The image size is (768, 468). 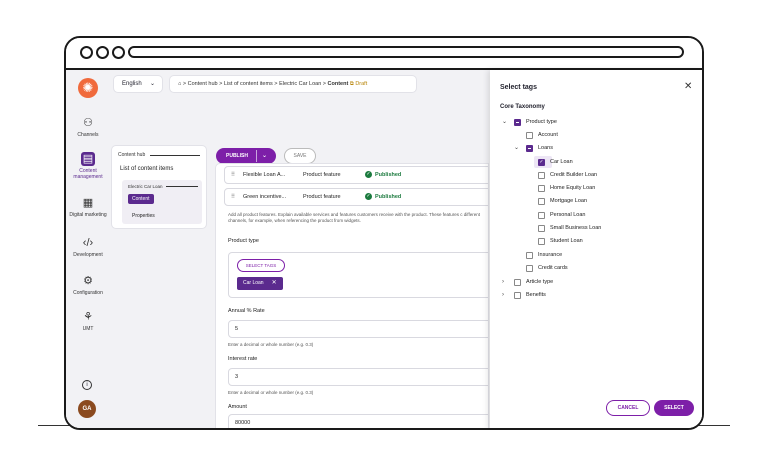 I want to click on rail-item-development: ‹/› Development, so click(x=88, y=247).